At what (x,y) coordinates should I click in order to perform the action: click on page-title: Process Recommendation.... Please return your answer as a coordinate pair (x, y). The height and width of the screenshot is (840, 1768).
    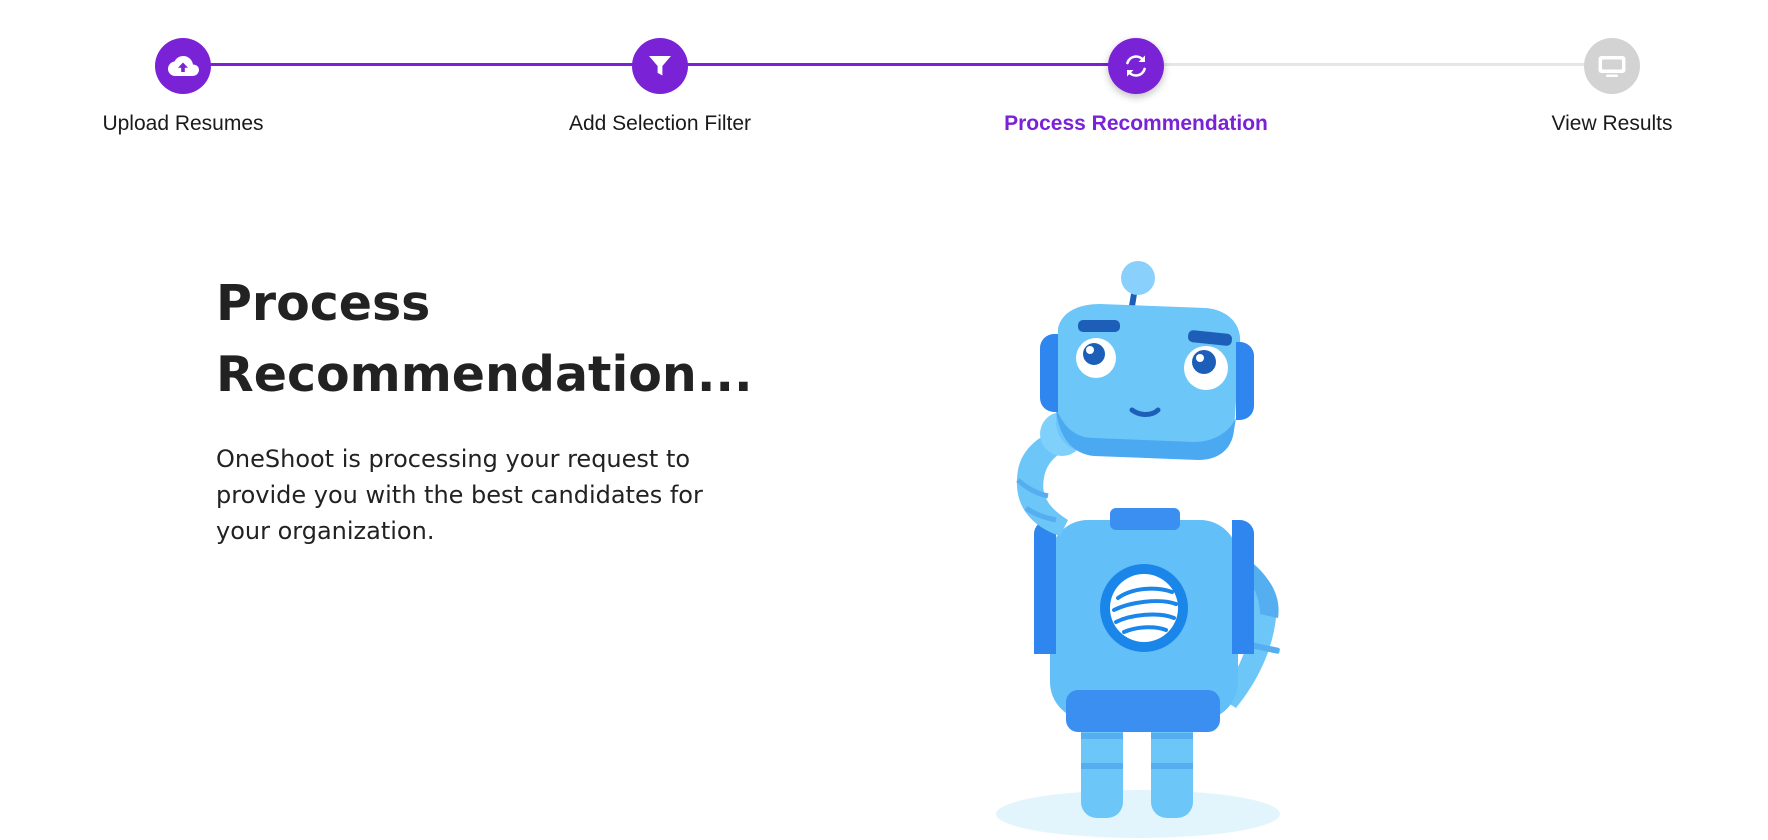
    Looking at the image, I should click on (484, 339).